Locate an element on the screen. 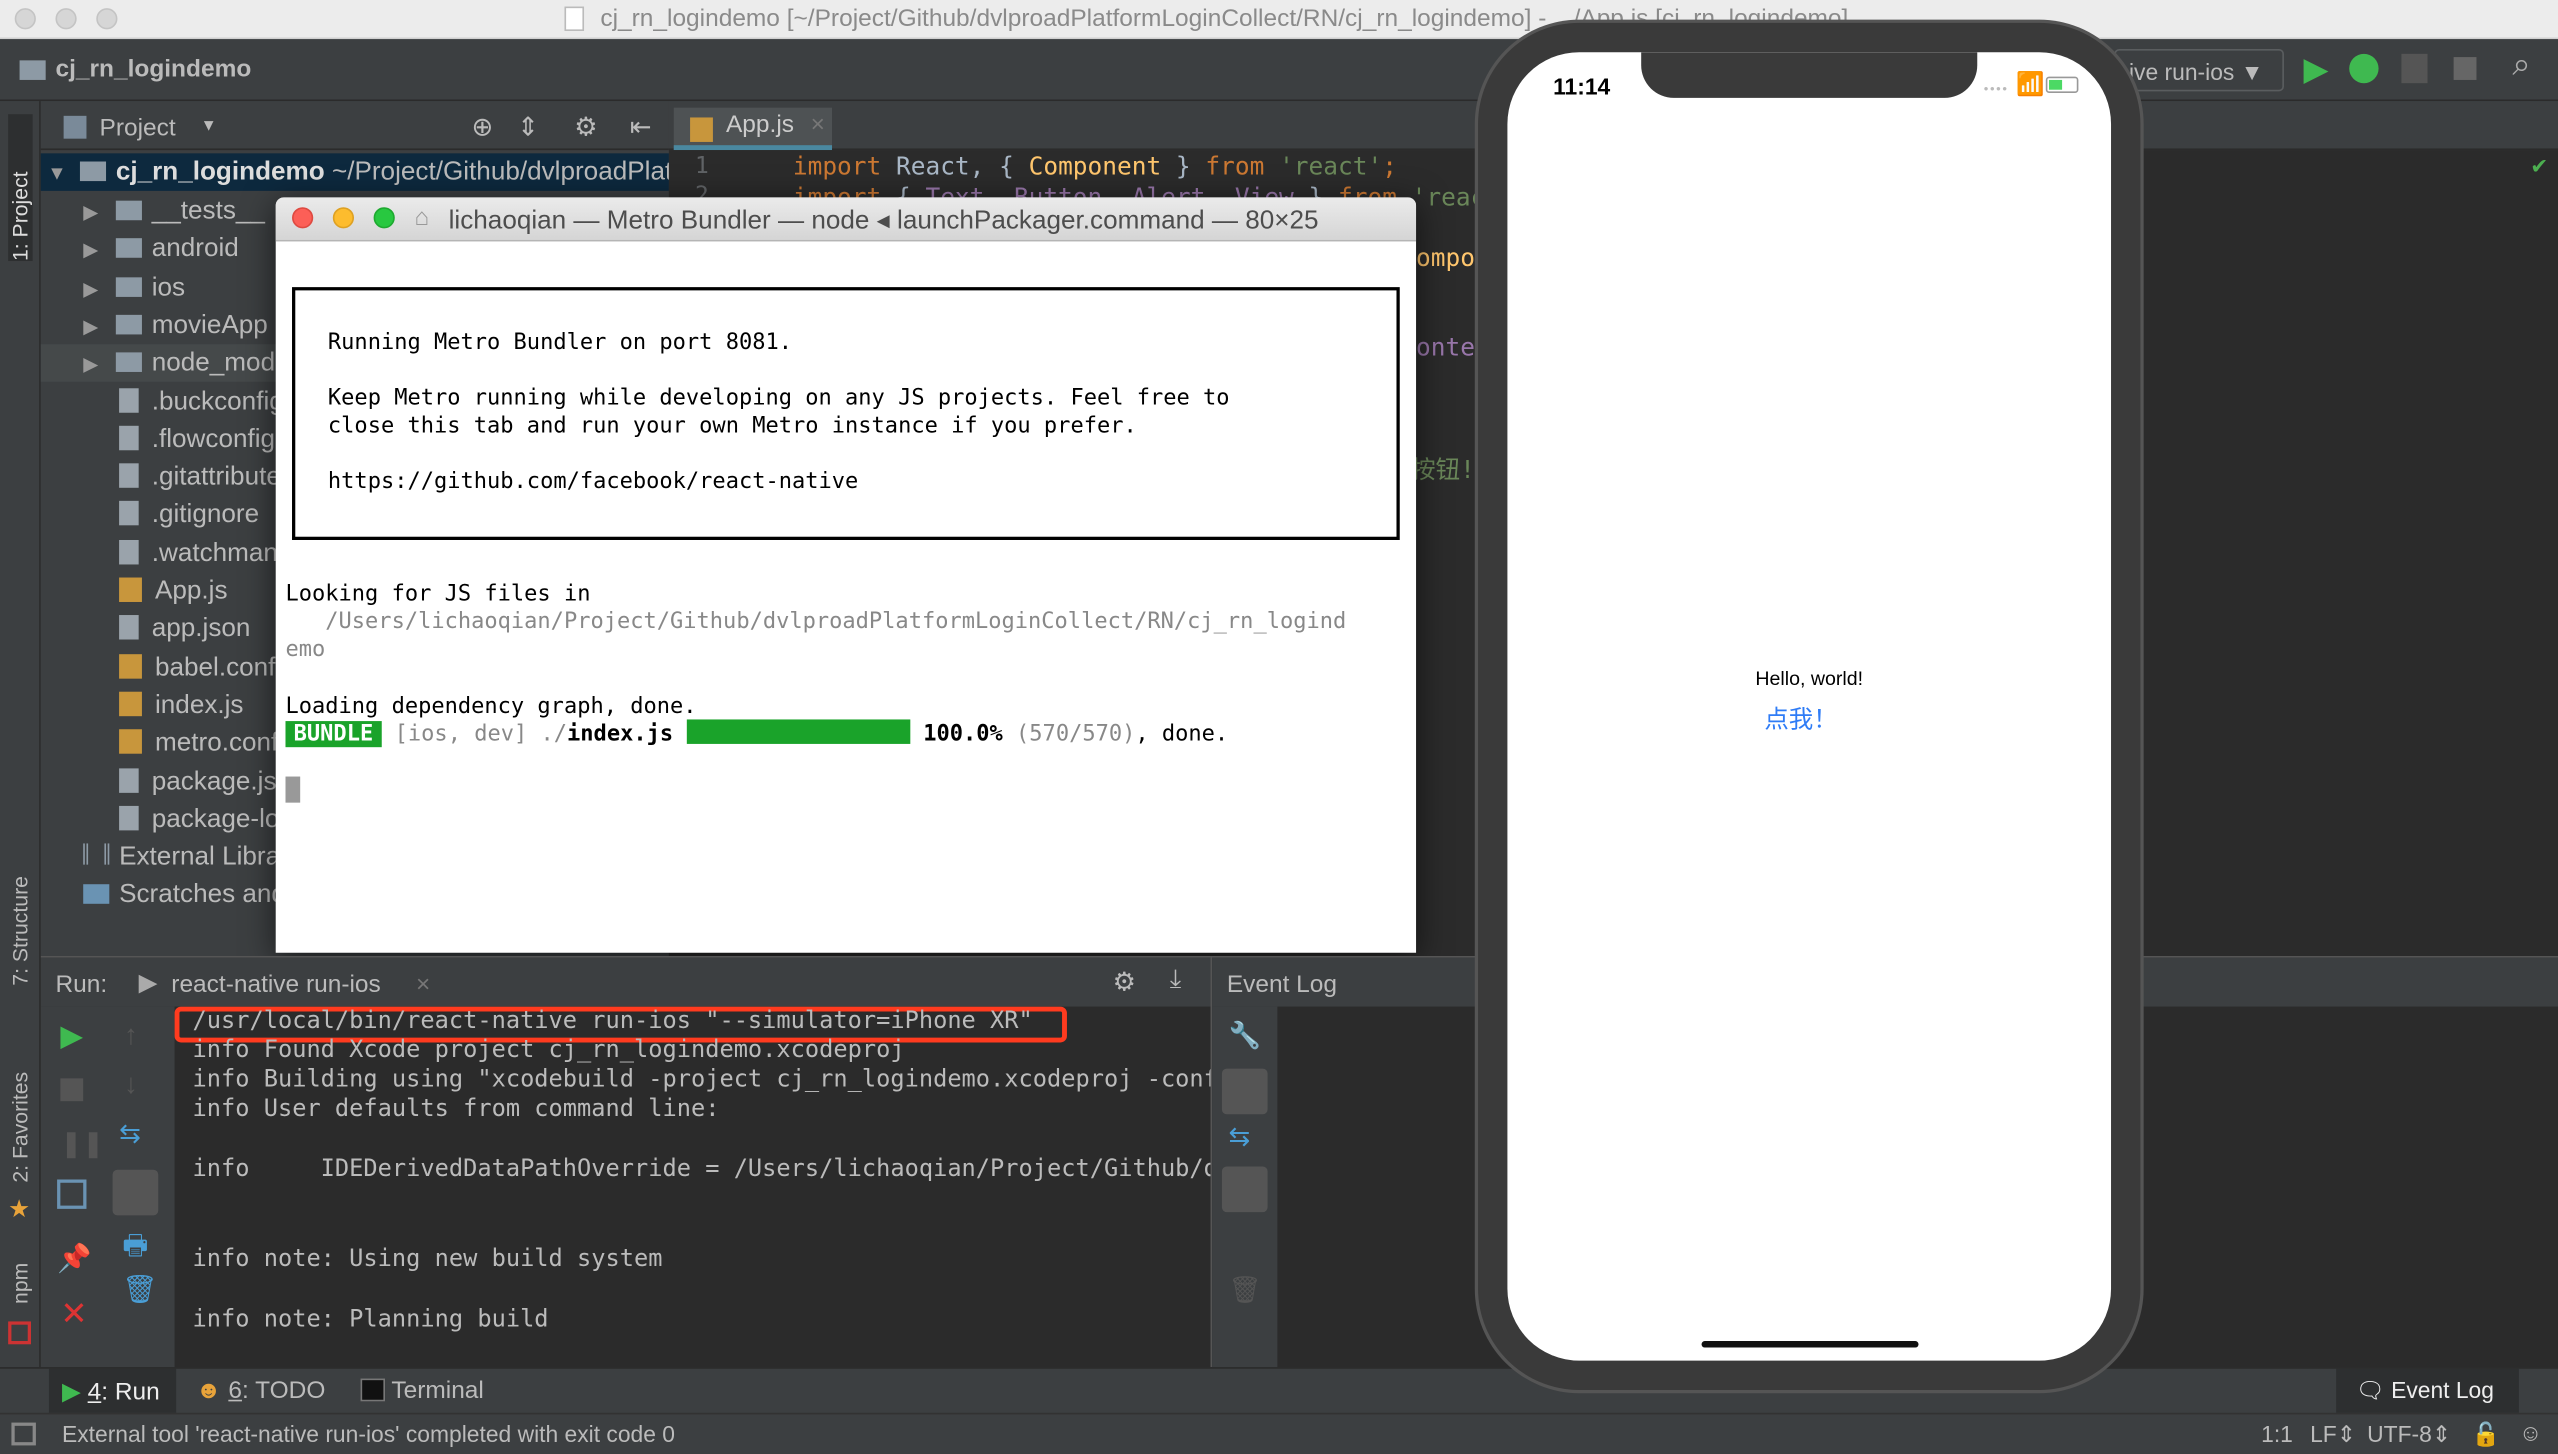 This screenshot has height=1454, width=2558. print-icon: 🖶 is located at coordinates (135, 1248).